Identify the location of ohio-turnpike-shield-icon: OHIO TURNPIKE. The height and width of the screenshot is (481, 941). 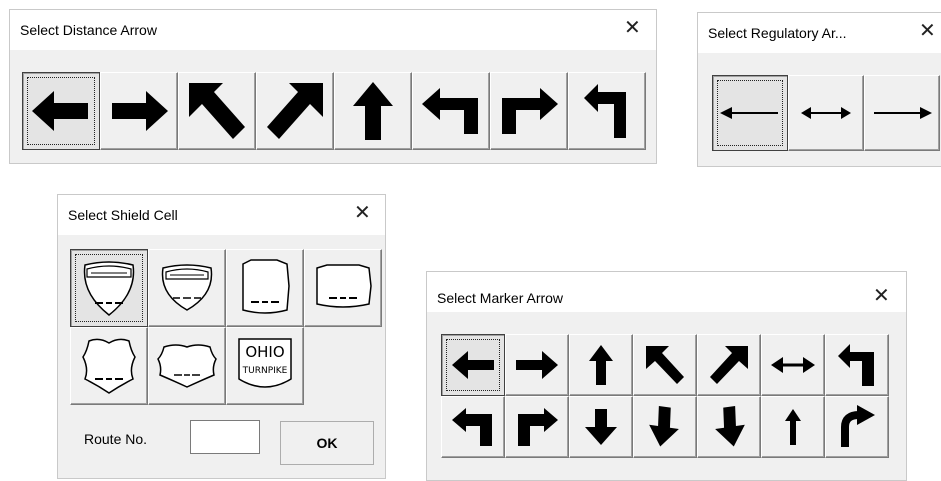
(265, 363).